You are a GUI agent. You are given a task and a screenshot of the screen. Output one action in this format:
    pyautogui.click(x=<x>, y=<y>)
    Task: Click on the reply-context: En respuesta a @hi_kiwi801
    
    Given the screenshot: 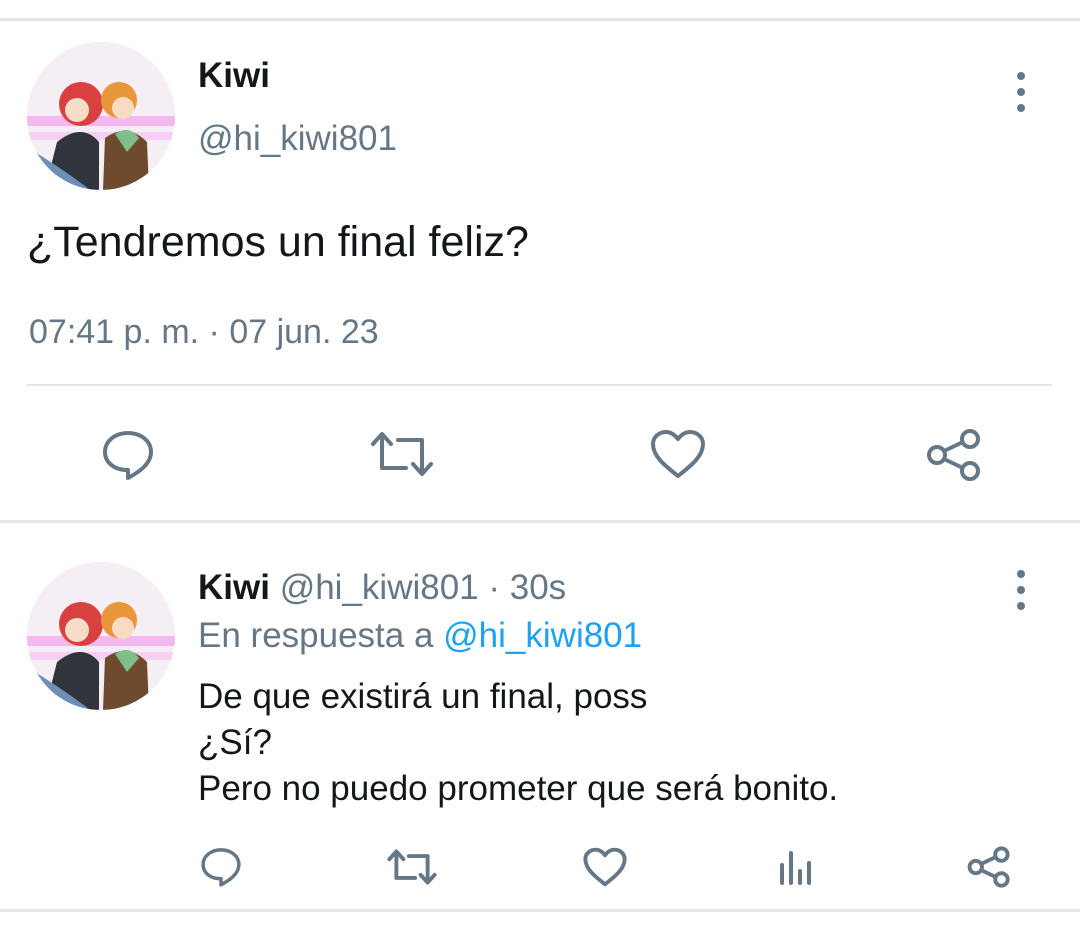 What is the action you would take?
    pyautogui.click(x=420, y=636)
    